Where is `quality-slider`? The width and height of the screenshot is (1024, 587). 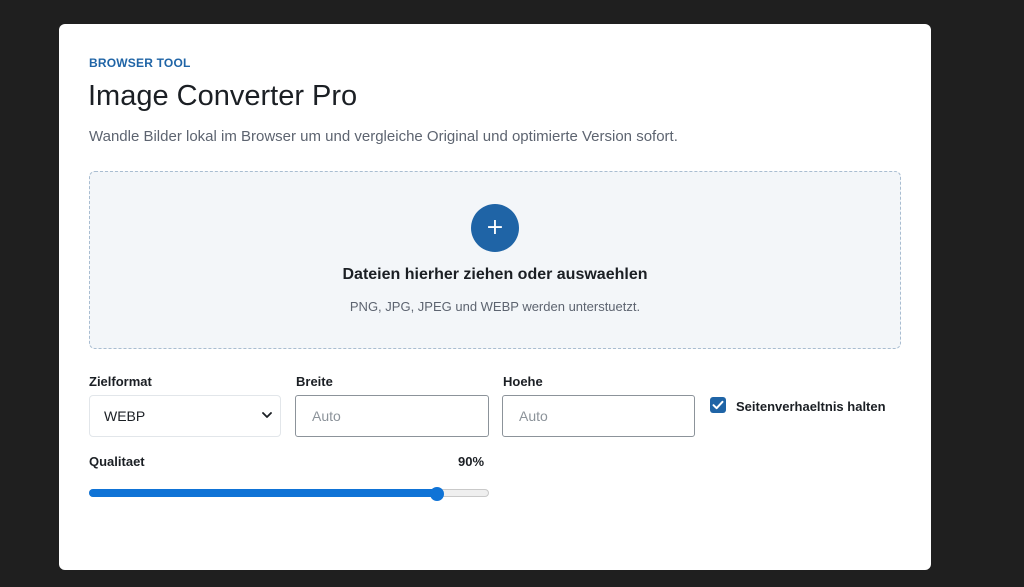
quality-slider is located at coordinates (289, 494).